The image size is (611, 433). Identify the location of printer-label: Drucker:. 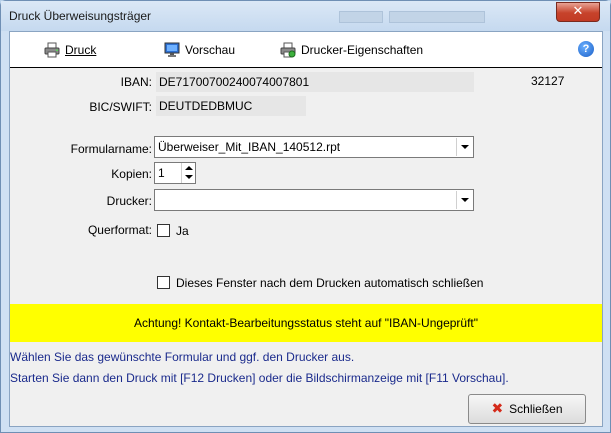
(129, 201).